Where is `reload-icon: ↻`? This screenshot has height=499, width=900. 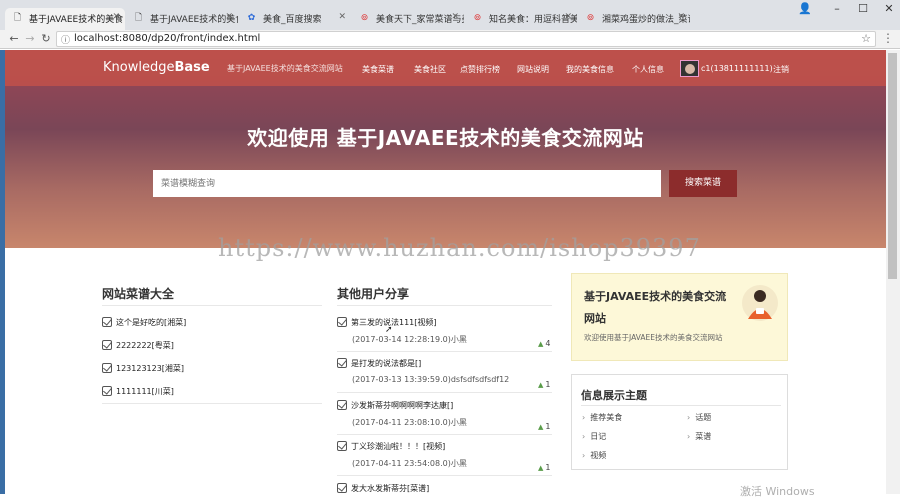 reload-icon: ↻ is located at coordinates (46, 39).